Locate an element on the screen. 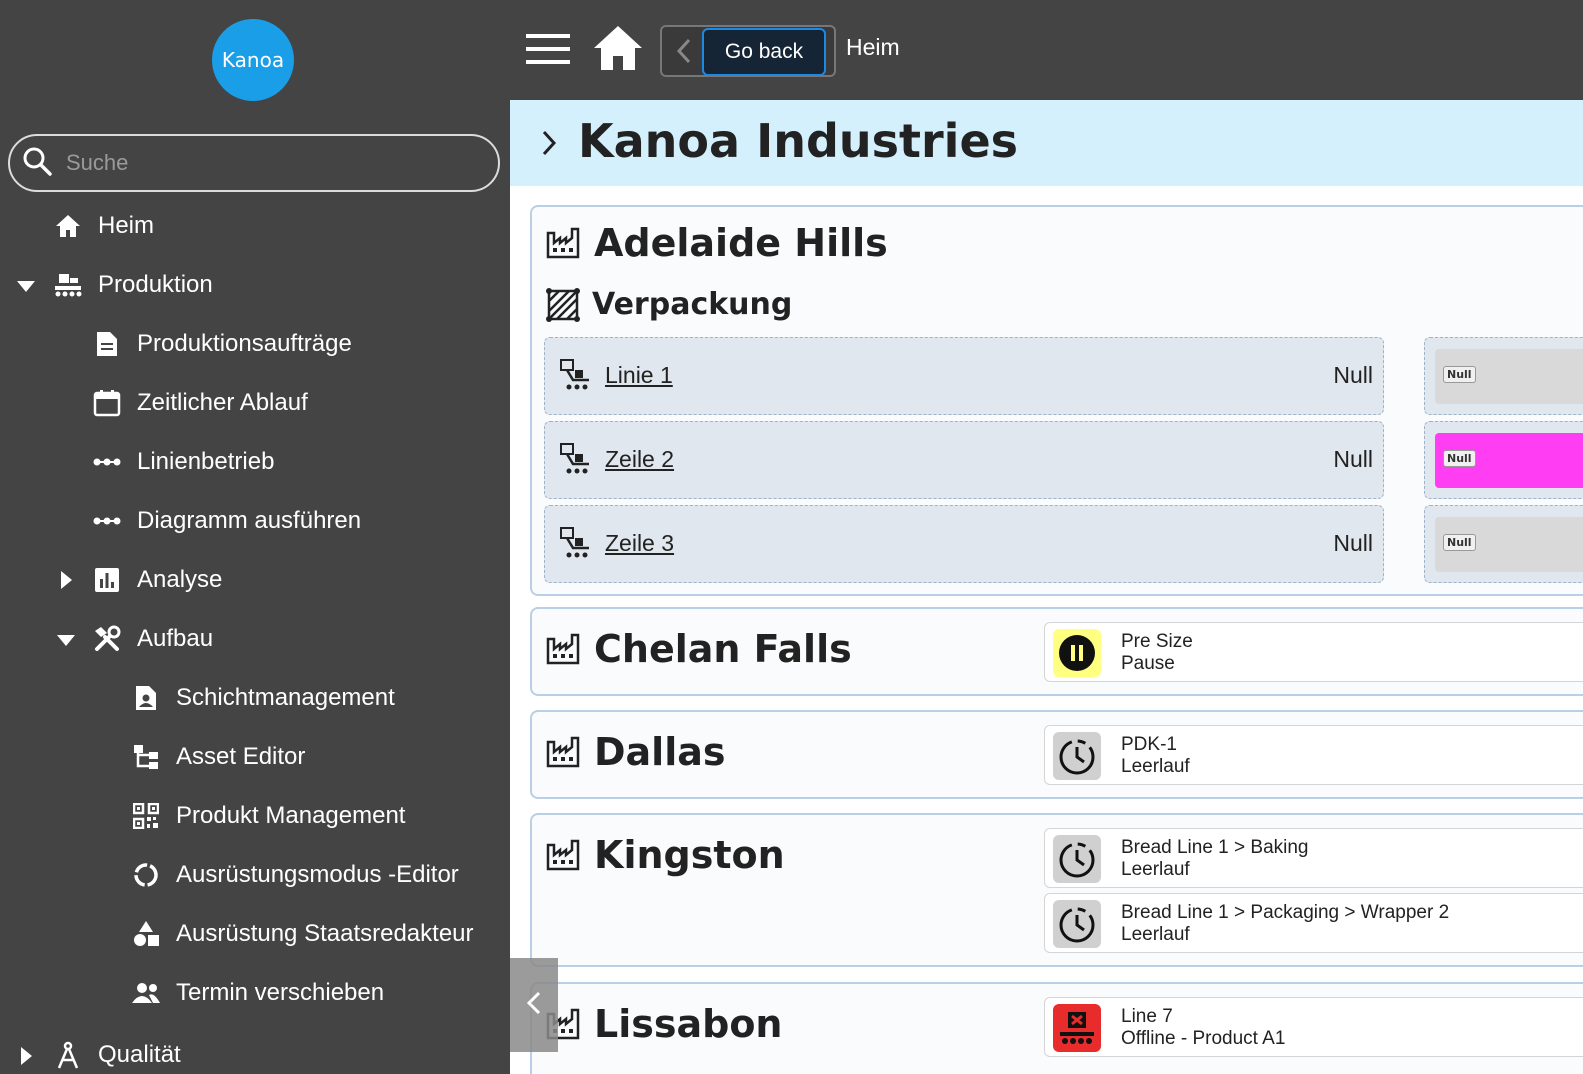 This screenshot has width=1583, height=1074. hamburger-menu-icon is located at coordinates (548, 49).